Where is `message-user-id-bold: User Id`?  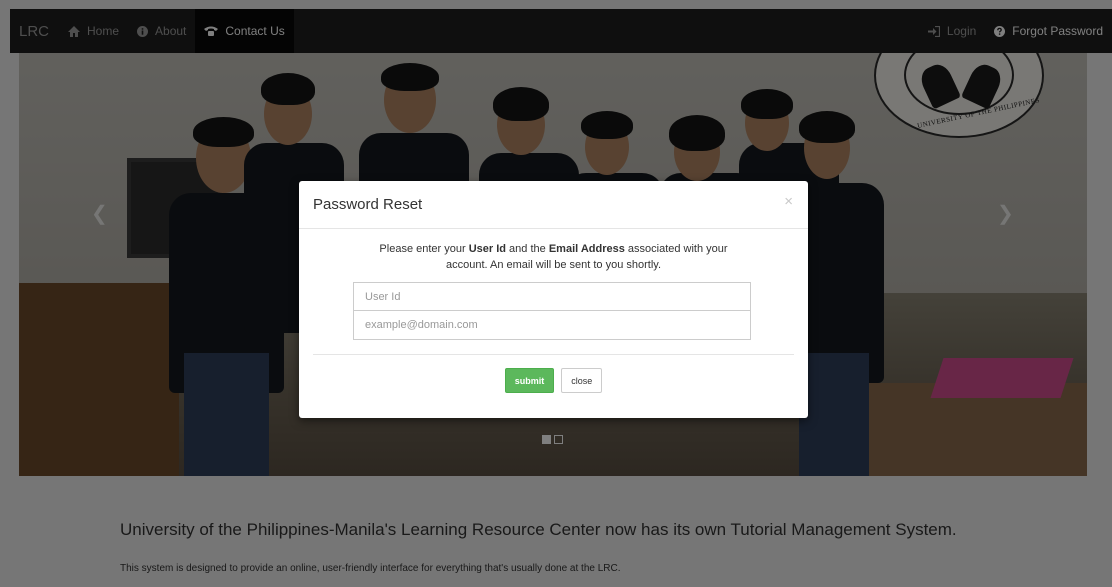
message-user-id-bold: User Id is located at coordinates (487, 249).